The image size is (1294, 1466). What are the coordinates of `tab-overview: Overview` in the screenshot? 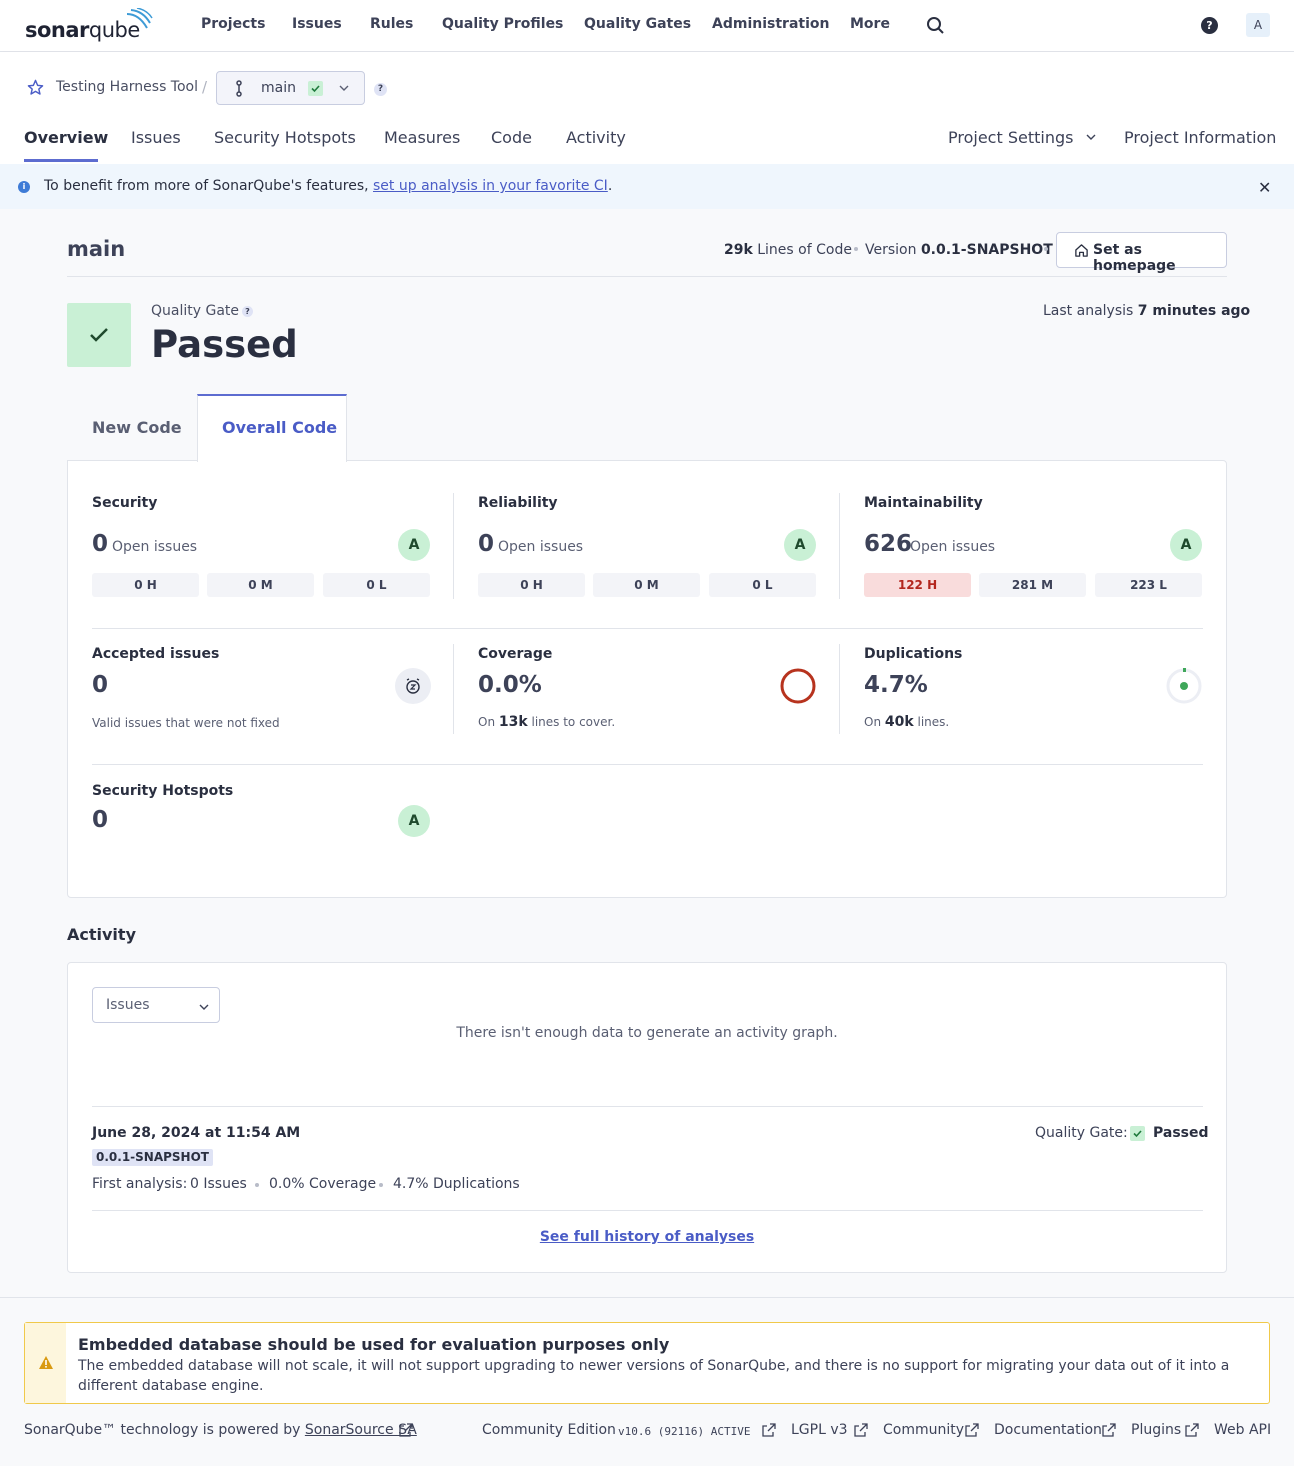 It's located at (66, 137).